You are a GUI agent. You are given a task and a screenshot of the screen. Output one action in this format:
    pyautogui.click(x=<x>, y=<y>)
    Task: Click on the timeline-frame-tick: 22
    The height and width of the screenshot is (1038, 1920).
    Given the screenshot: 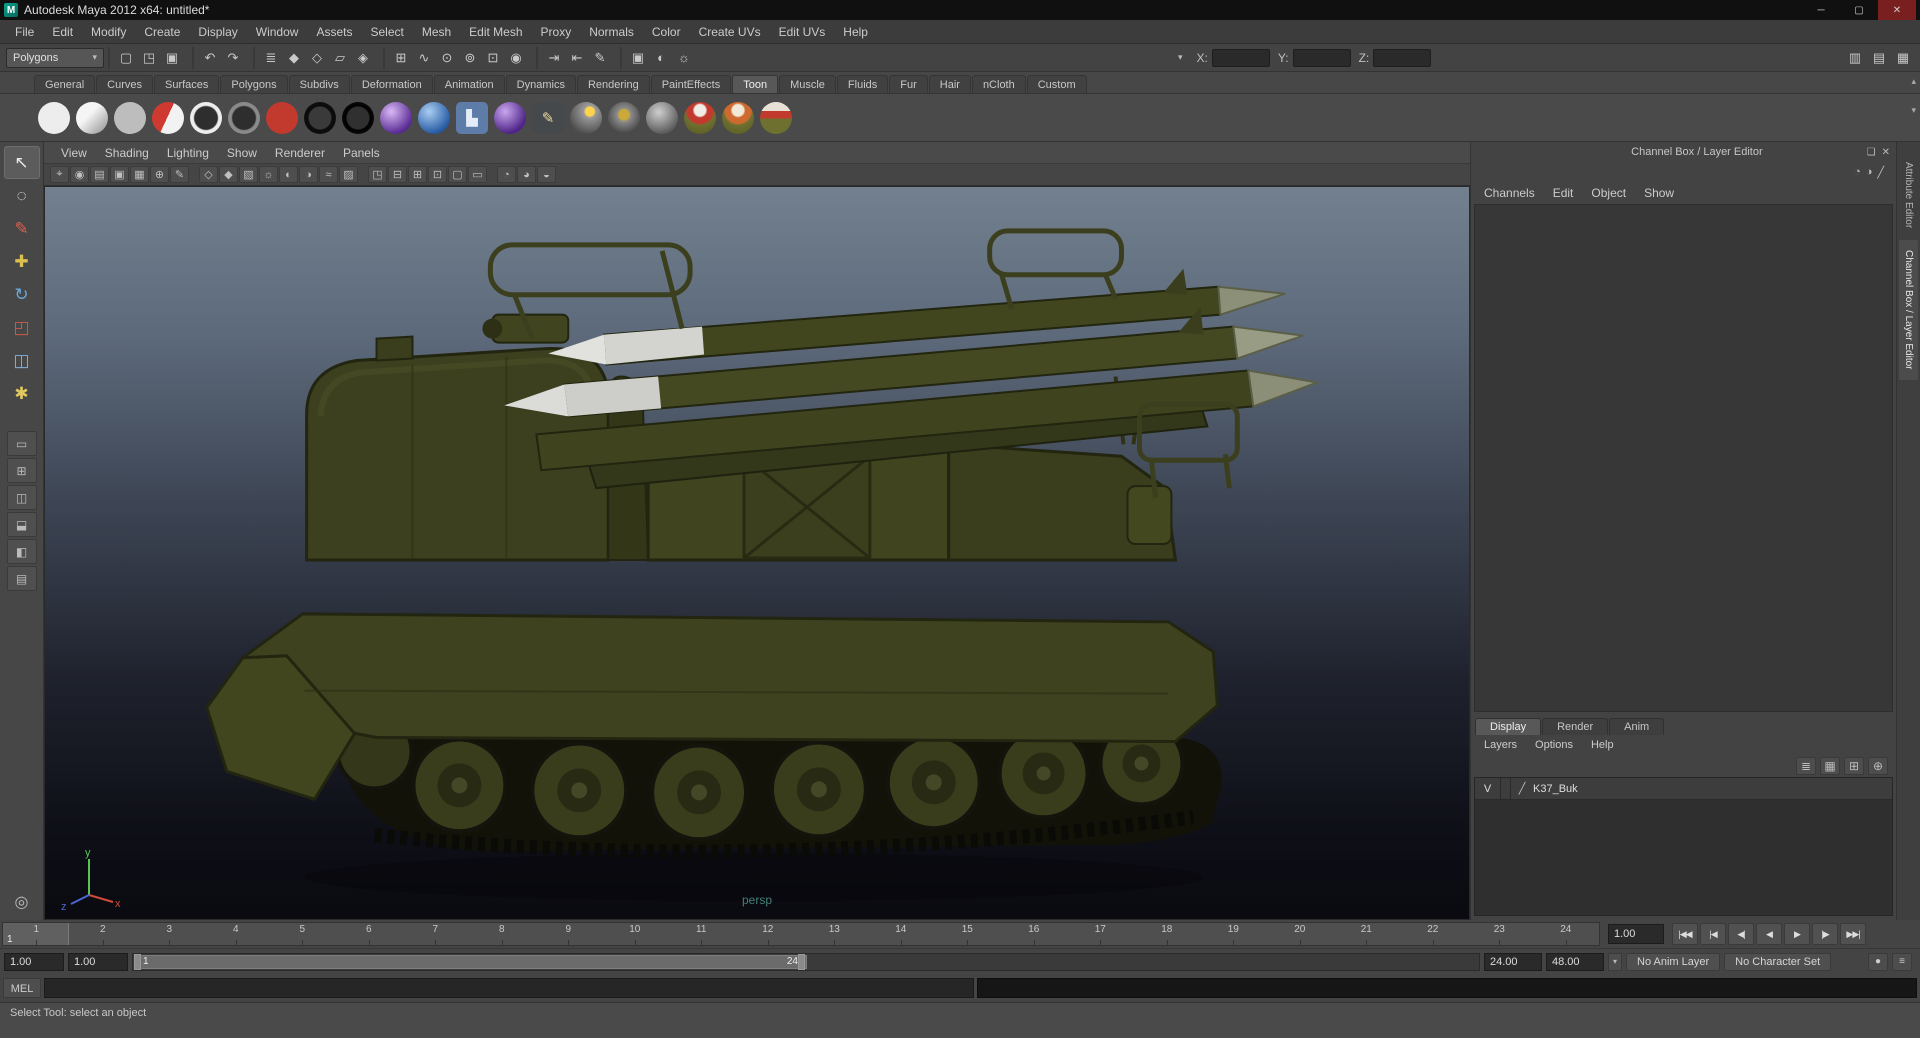 What is the action you would take?
    pyautogui.click(x=1433, y=934)
    